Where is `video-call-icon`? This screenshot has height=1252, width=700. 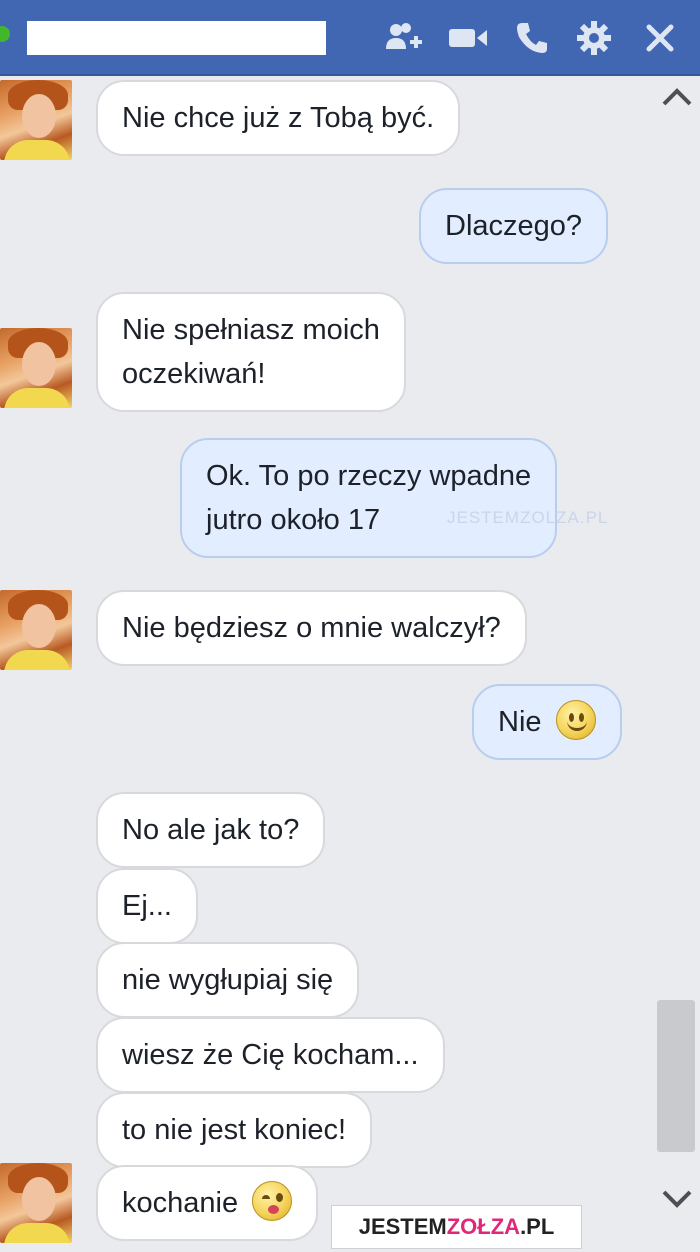
video-call-icon is located at coordinates (468, 38).